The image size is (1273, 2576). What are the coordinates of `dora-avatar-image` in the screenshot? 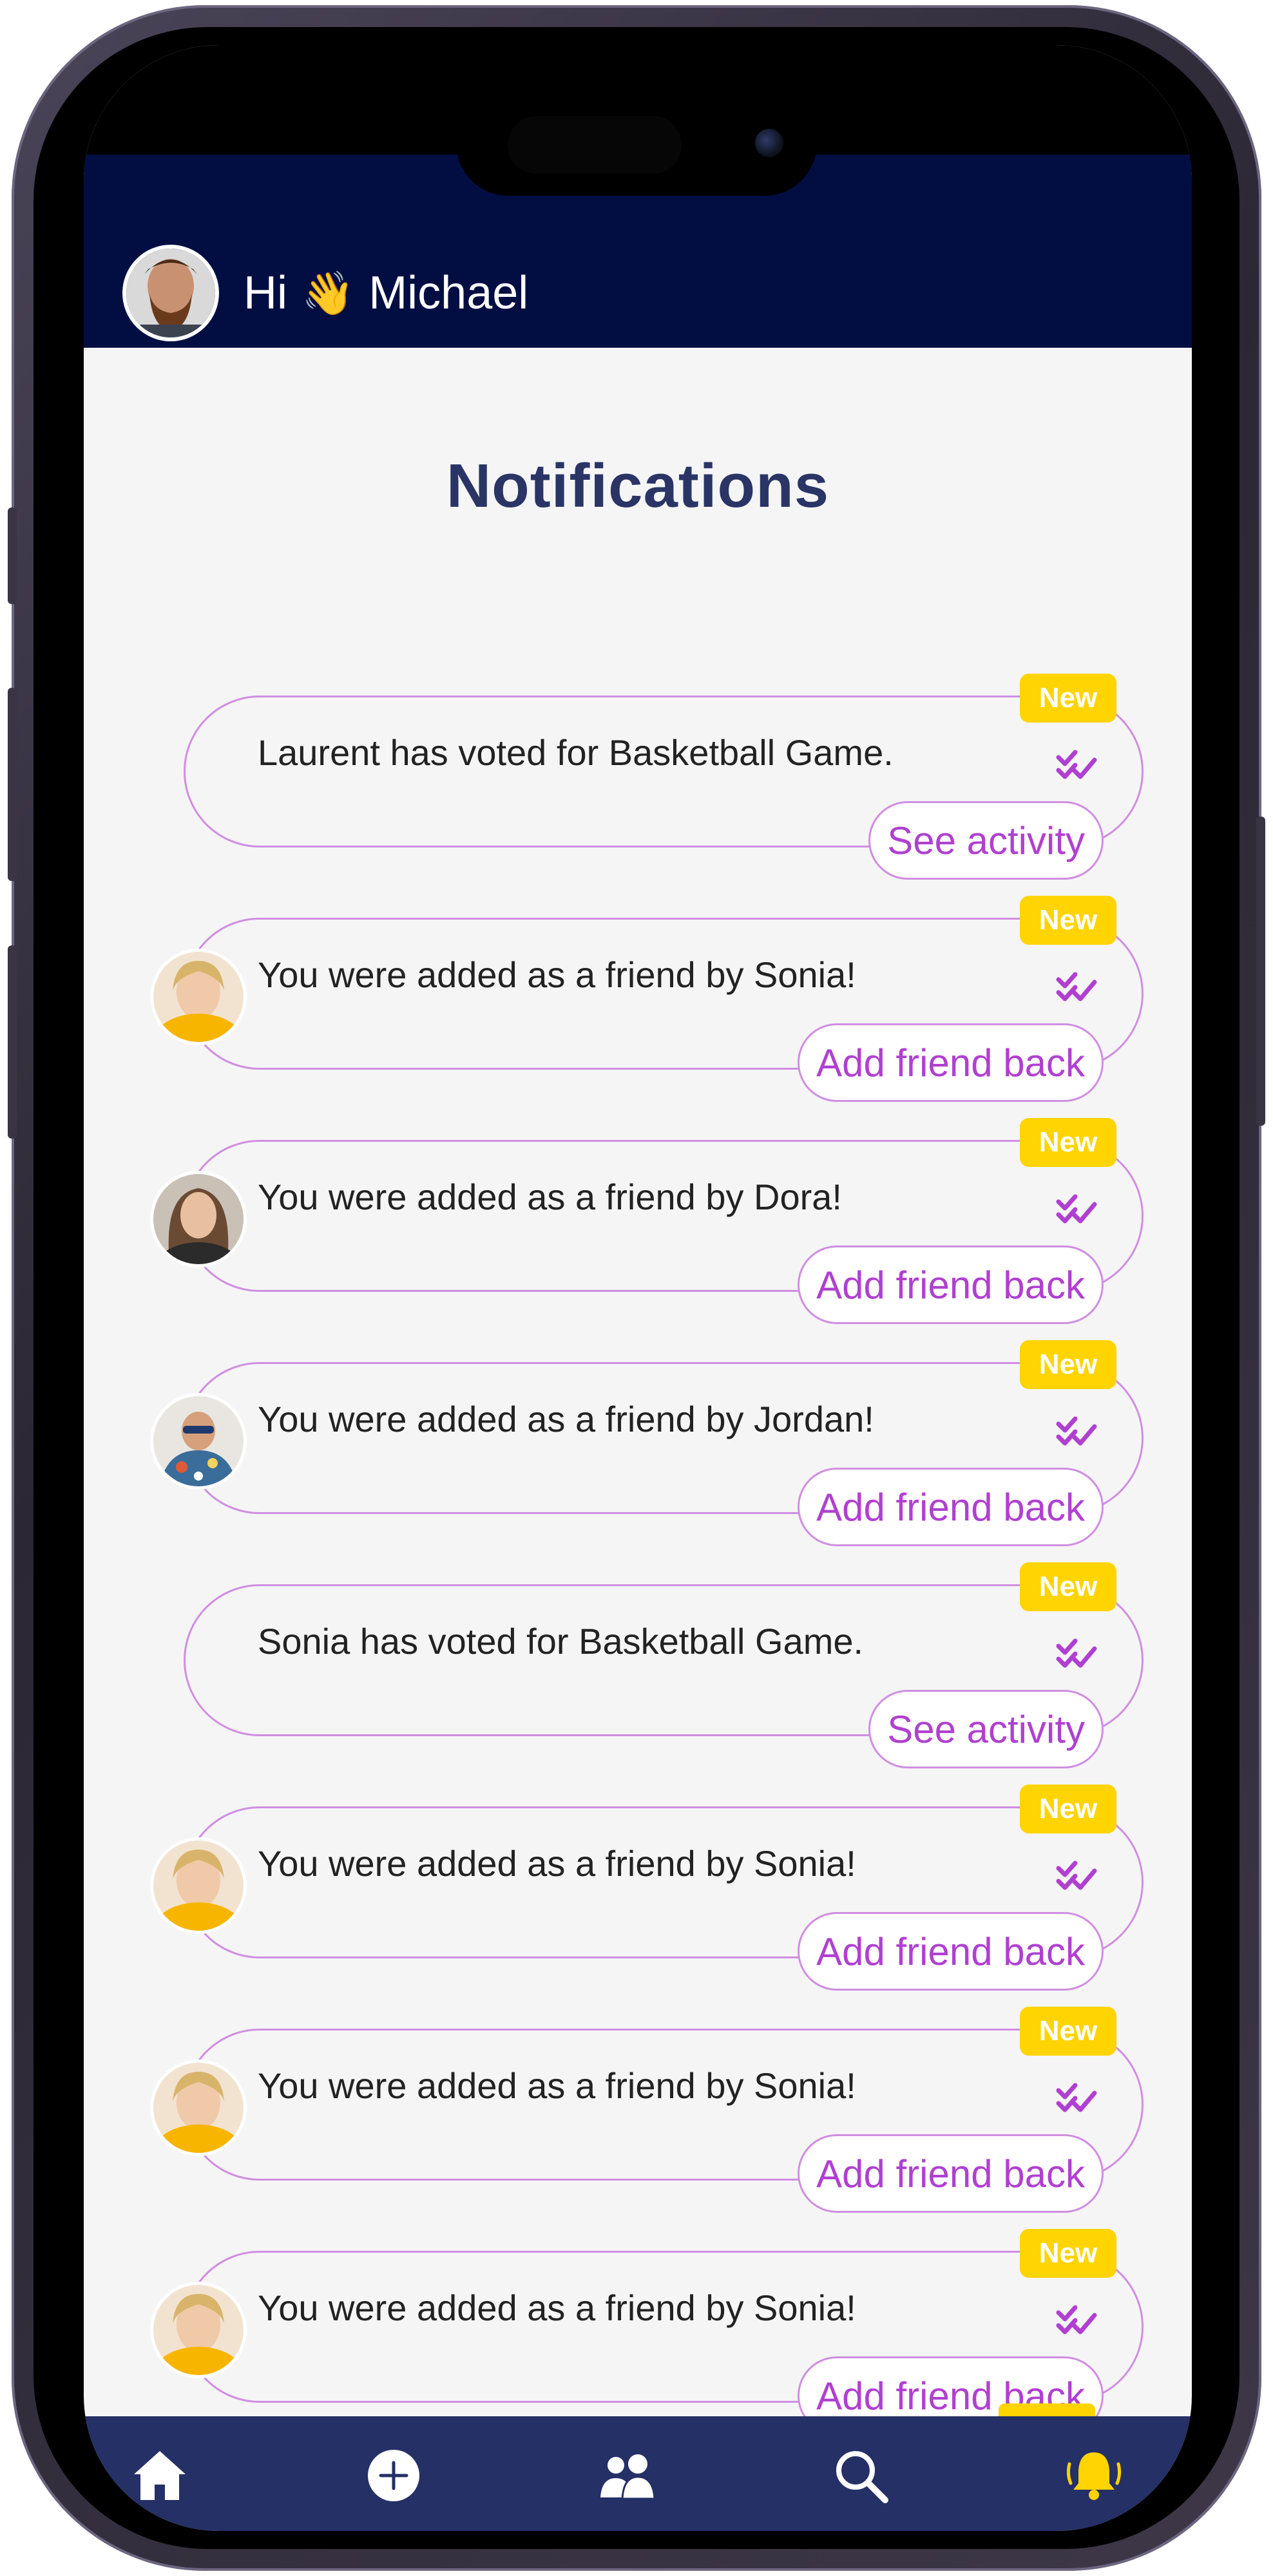 It's located at (199, 1219).